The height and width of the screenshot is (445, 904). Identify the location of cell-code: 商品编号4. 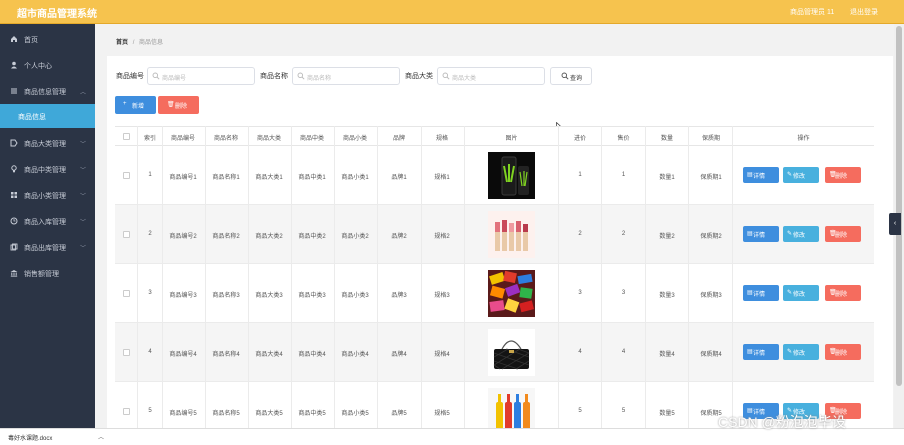
(183, 355).